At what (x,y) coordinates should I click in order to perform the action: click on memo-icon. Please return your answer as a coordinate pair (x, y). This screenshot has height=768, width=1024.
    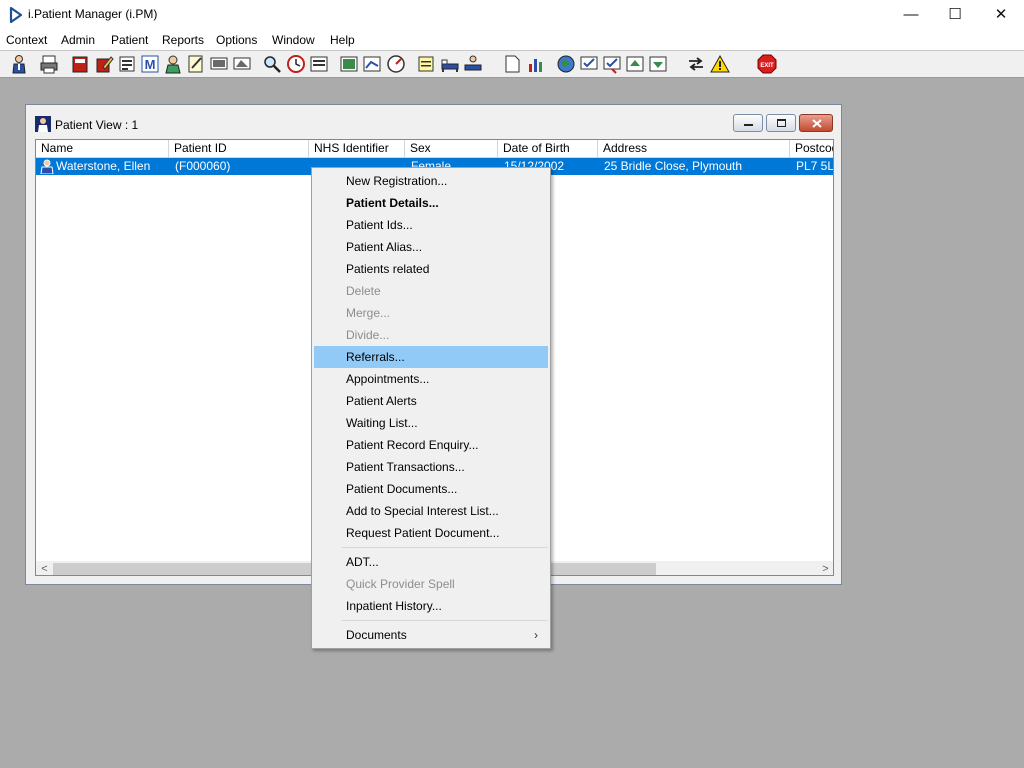
    Looking at the image, I should click on (426, 64).